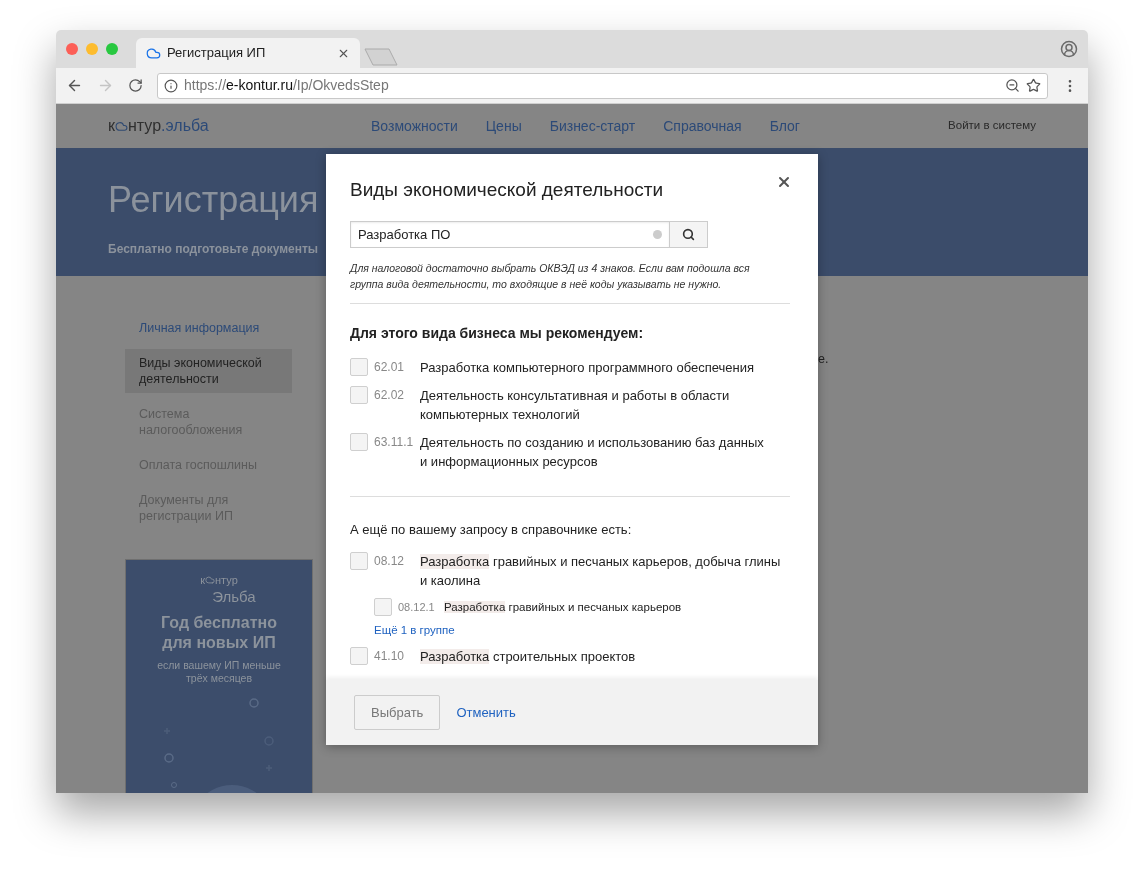 Image resolution: width=1143 pixels, height=873 pixels. I want to click on star-icon, so click(1033, 85).